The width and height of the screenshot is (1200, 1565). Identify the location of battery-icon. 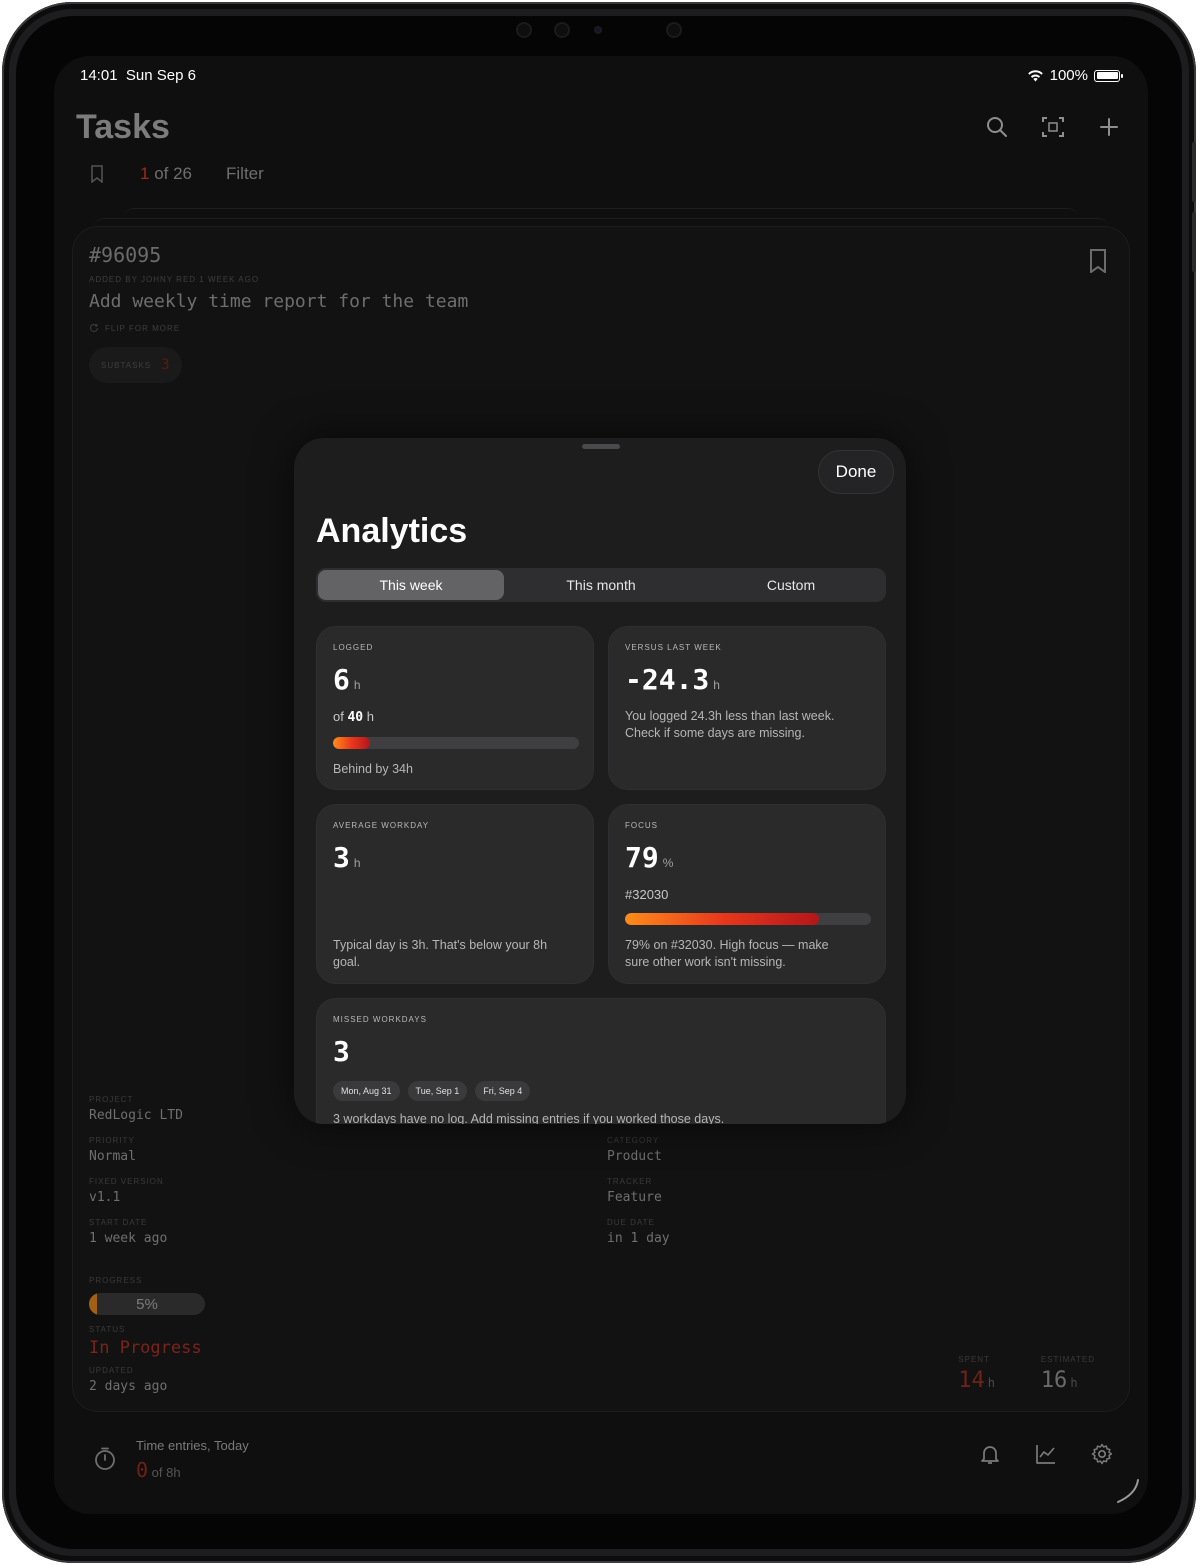
(1108, 75).